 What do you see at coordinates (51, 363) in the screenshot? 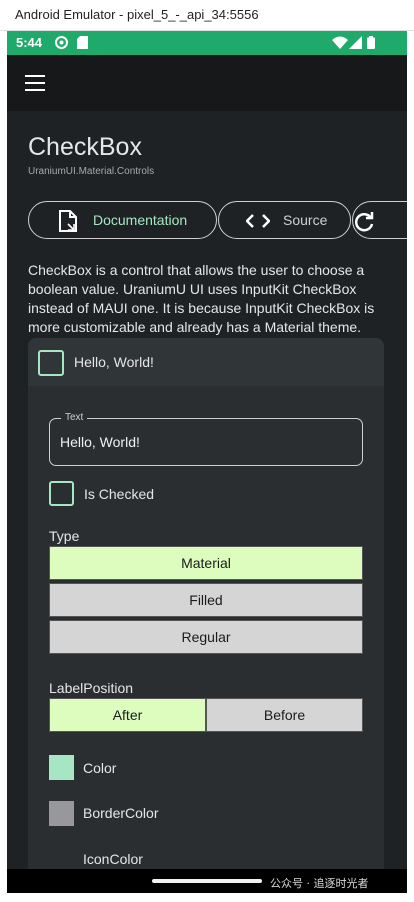
I see `hello-world-checkbox` at bounding box center [51, 363].